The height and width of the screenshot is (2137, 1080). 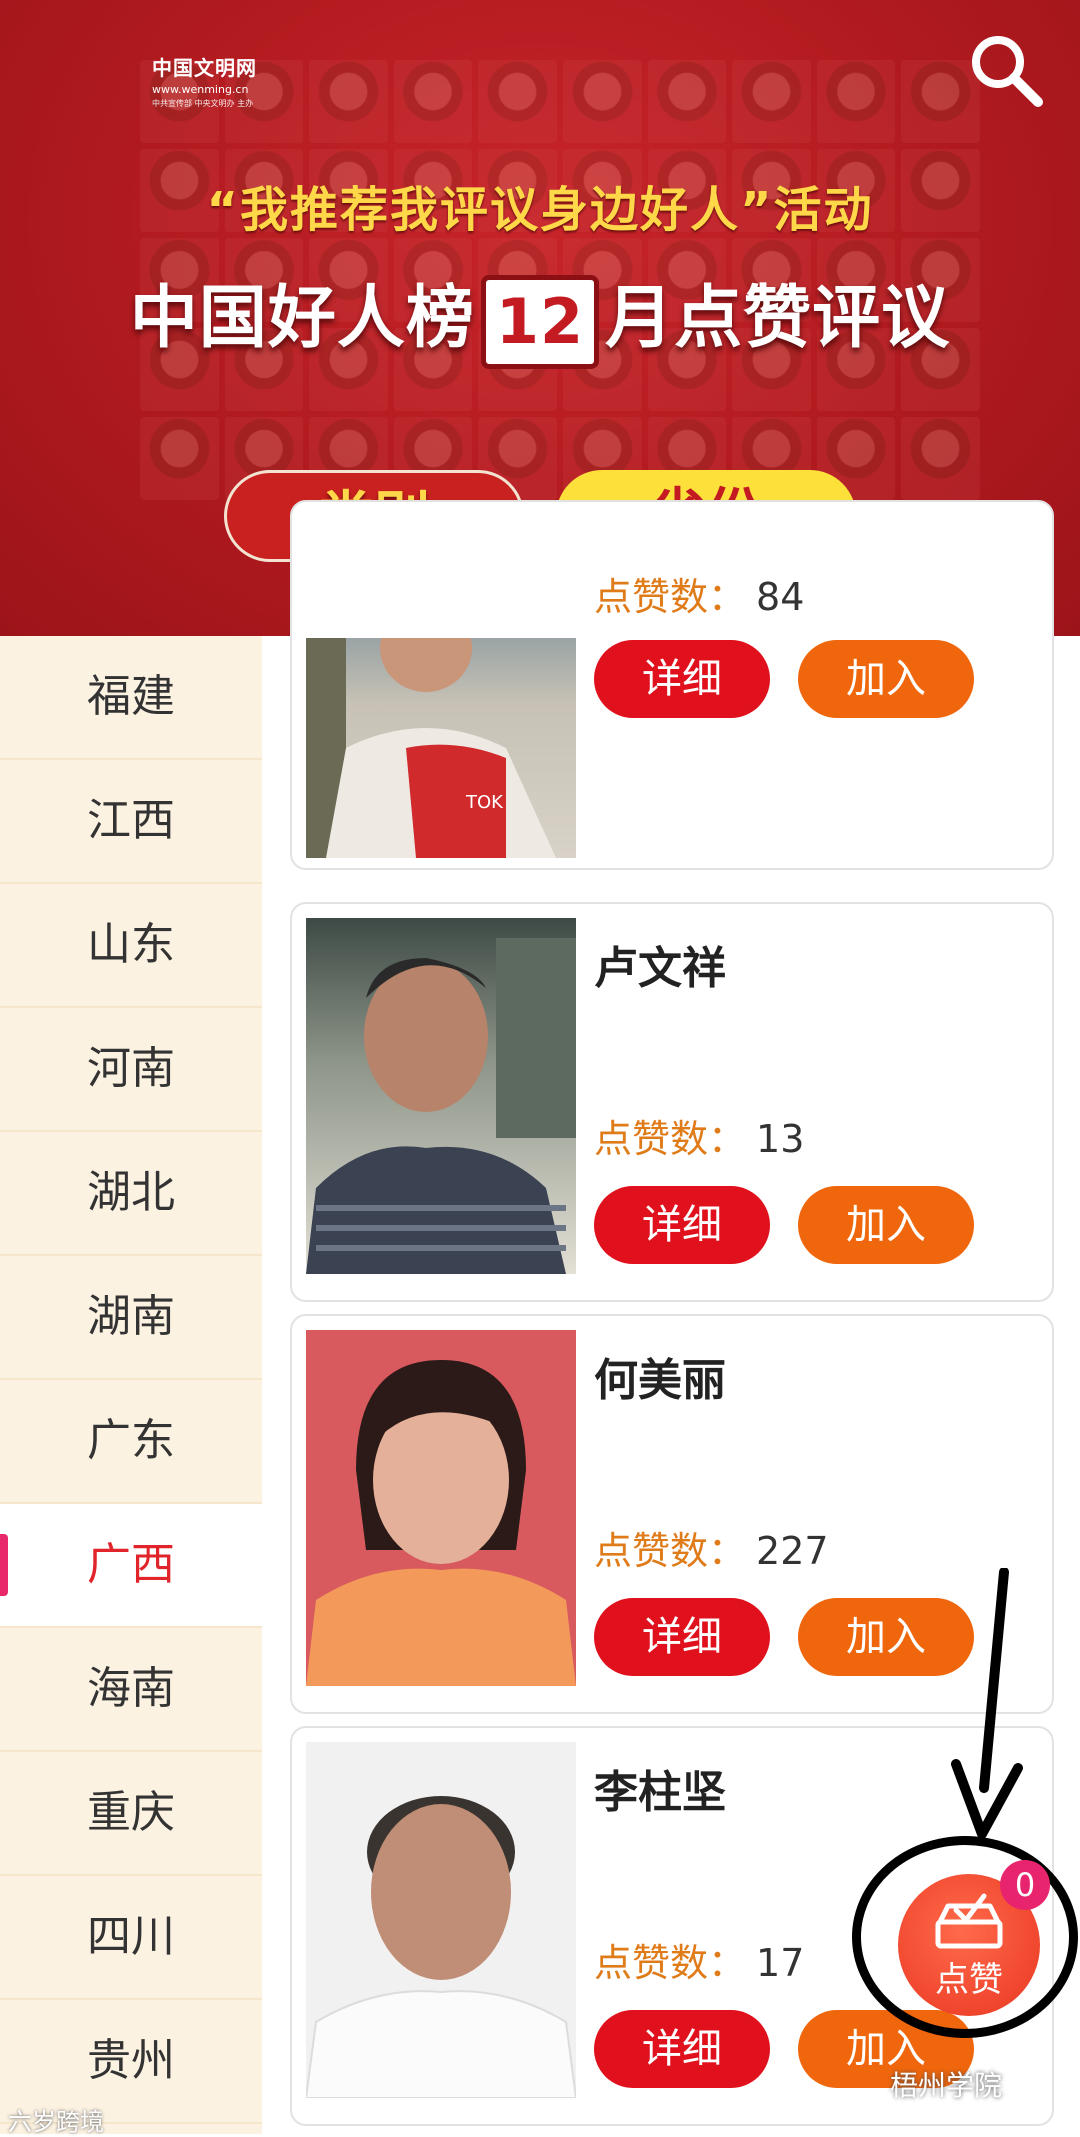 I want to click on logo-name: 中国文明网, so click(x=204, y=68).